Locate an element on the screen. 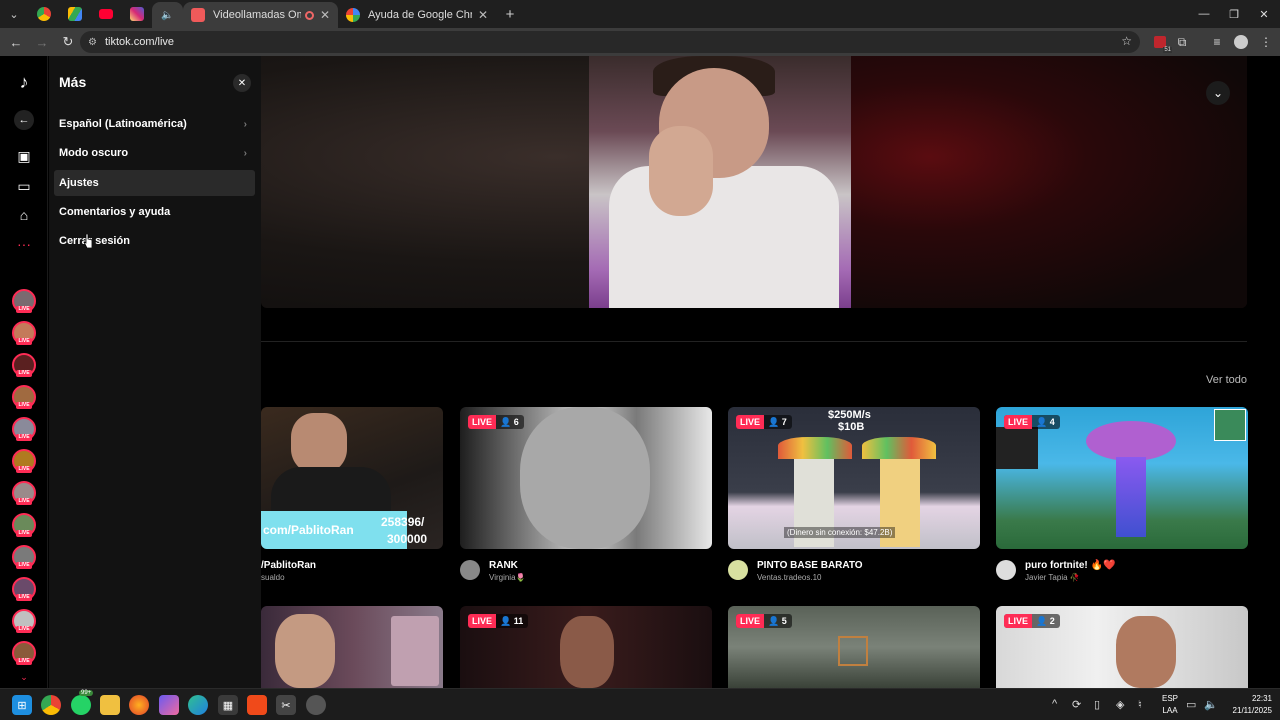 This screenshot has width=1280, height=720. url-text: tiktok.com/live is located at coordinates (139, 42).